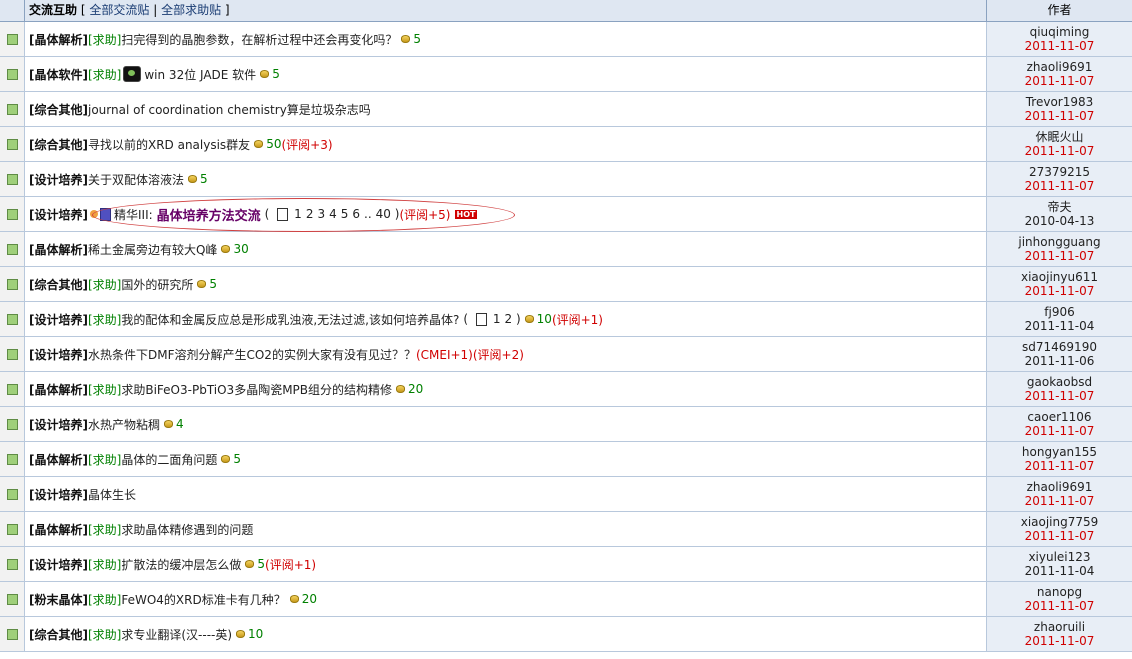 The width and height of the screenshot is (1132, 659). What do you see at coordinates (566, 494) in the screenshot?
I see `topic-row: [设计培养] 晶体生长 zhaoli9691 2011-11-07` at bounding box center [566, 494].